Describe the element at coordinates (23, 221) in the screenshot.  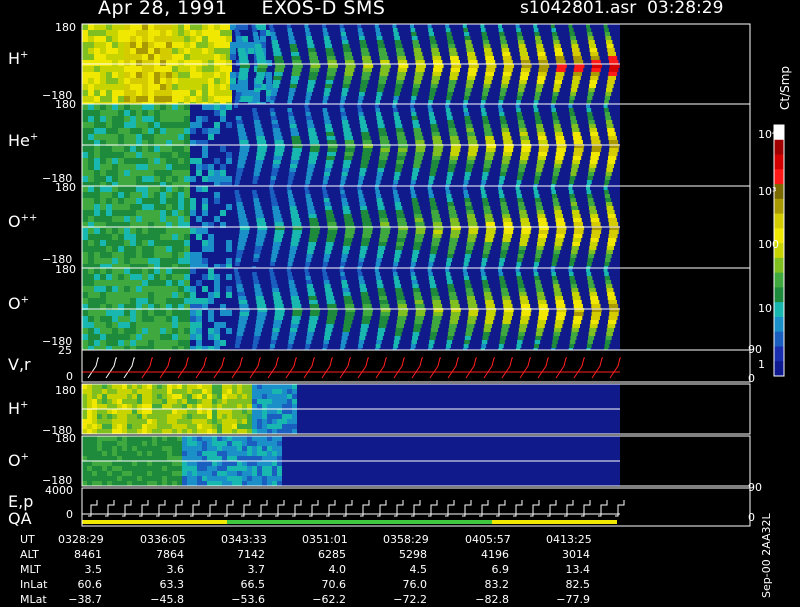
I see `panel-label-o-plus-plus: O++` at that location.